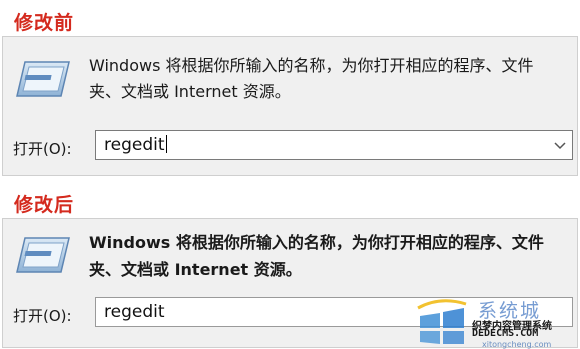 This screenshot has width=580, height=349. I want to click on windows-logo-icon, so click(442, 321).